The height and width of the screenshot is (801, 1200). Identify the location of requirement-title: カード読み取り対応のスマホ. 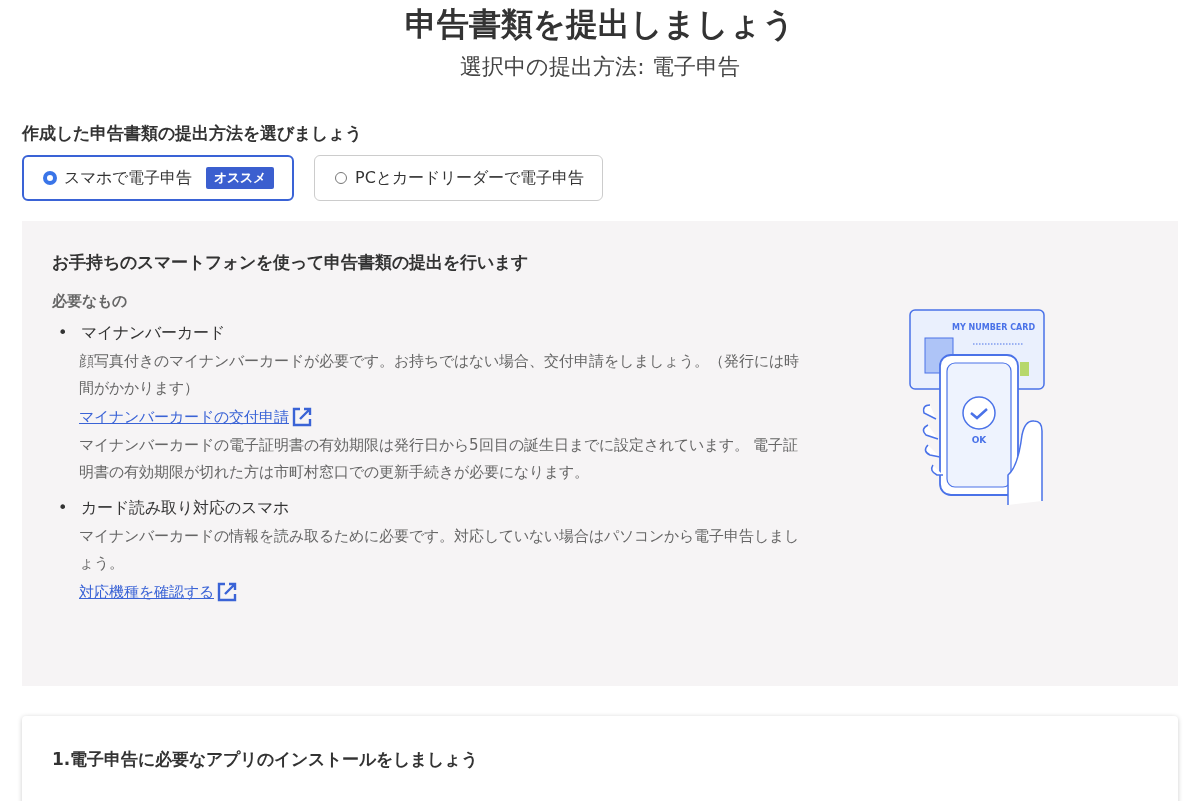
(185, 508).